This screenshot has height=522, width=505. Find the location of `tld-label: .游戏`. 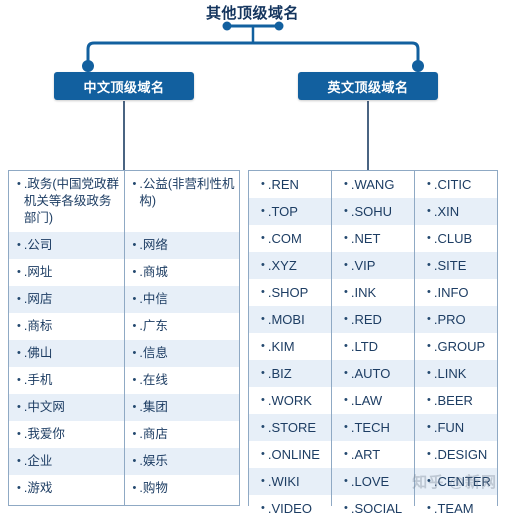

tld-label: .游戏 is located at coordinates (38, 488).